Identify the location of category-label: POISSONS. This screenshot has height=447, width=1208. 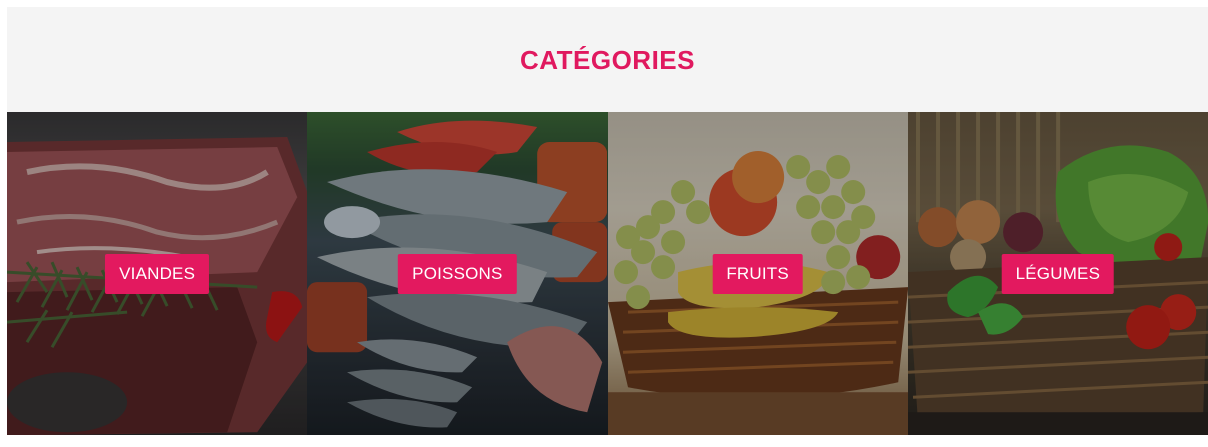
(457, 273).